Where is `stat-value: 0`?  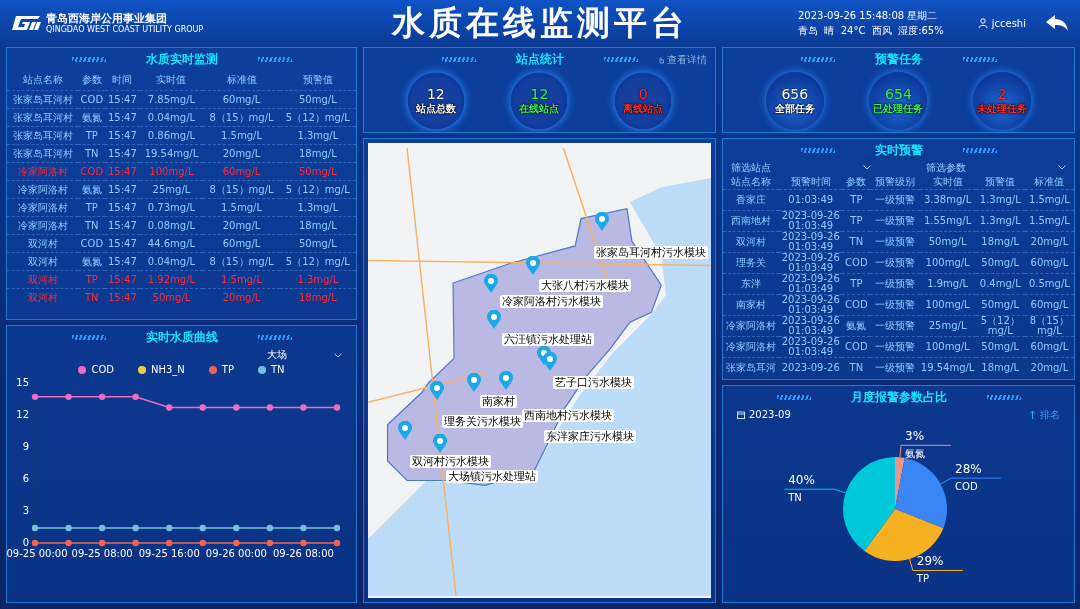
stat-value: 0 is located at coordinates (643, 94).